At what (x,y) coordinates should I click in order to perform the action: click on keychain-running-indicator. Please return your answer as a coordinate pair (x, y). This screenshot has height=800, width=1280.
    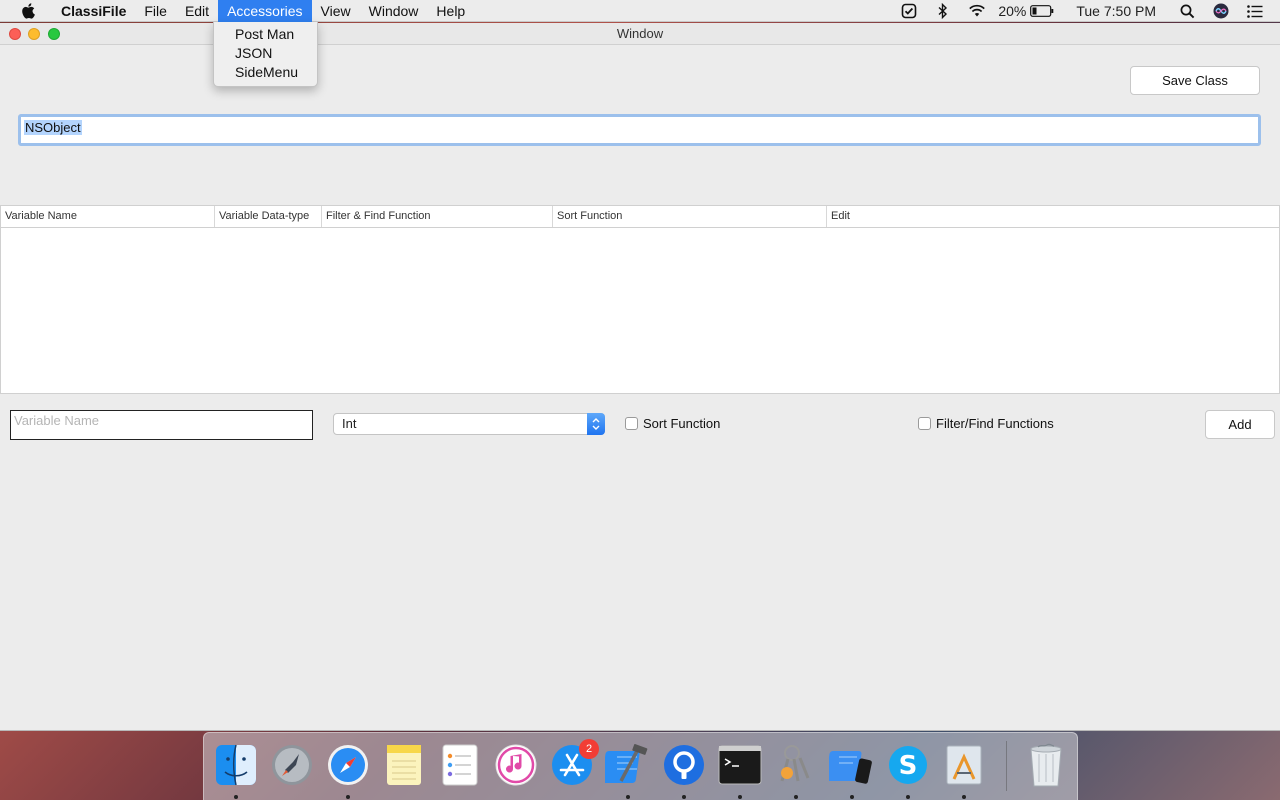
    Looking at the image, I should click on (796, 797).